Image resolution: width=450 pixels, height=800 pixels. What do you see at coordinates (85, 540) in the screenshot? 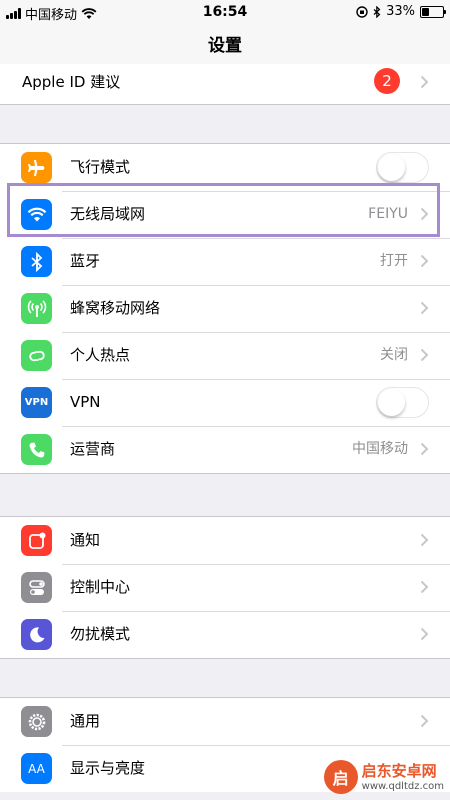
I see `row-label: 通知` at bounding box center [85, 540].